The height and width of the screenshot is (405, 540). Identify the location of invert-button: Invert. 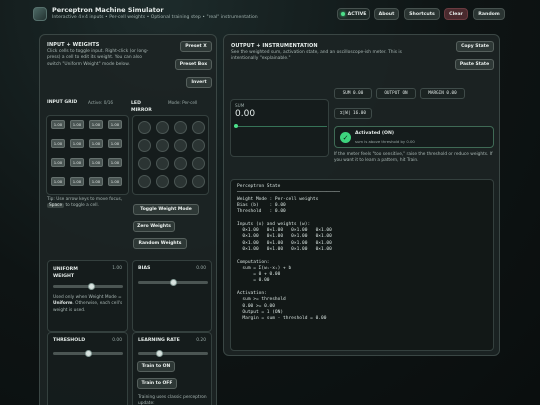
(199, 82).